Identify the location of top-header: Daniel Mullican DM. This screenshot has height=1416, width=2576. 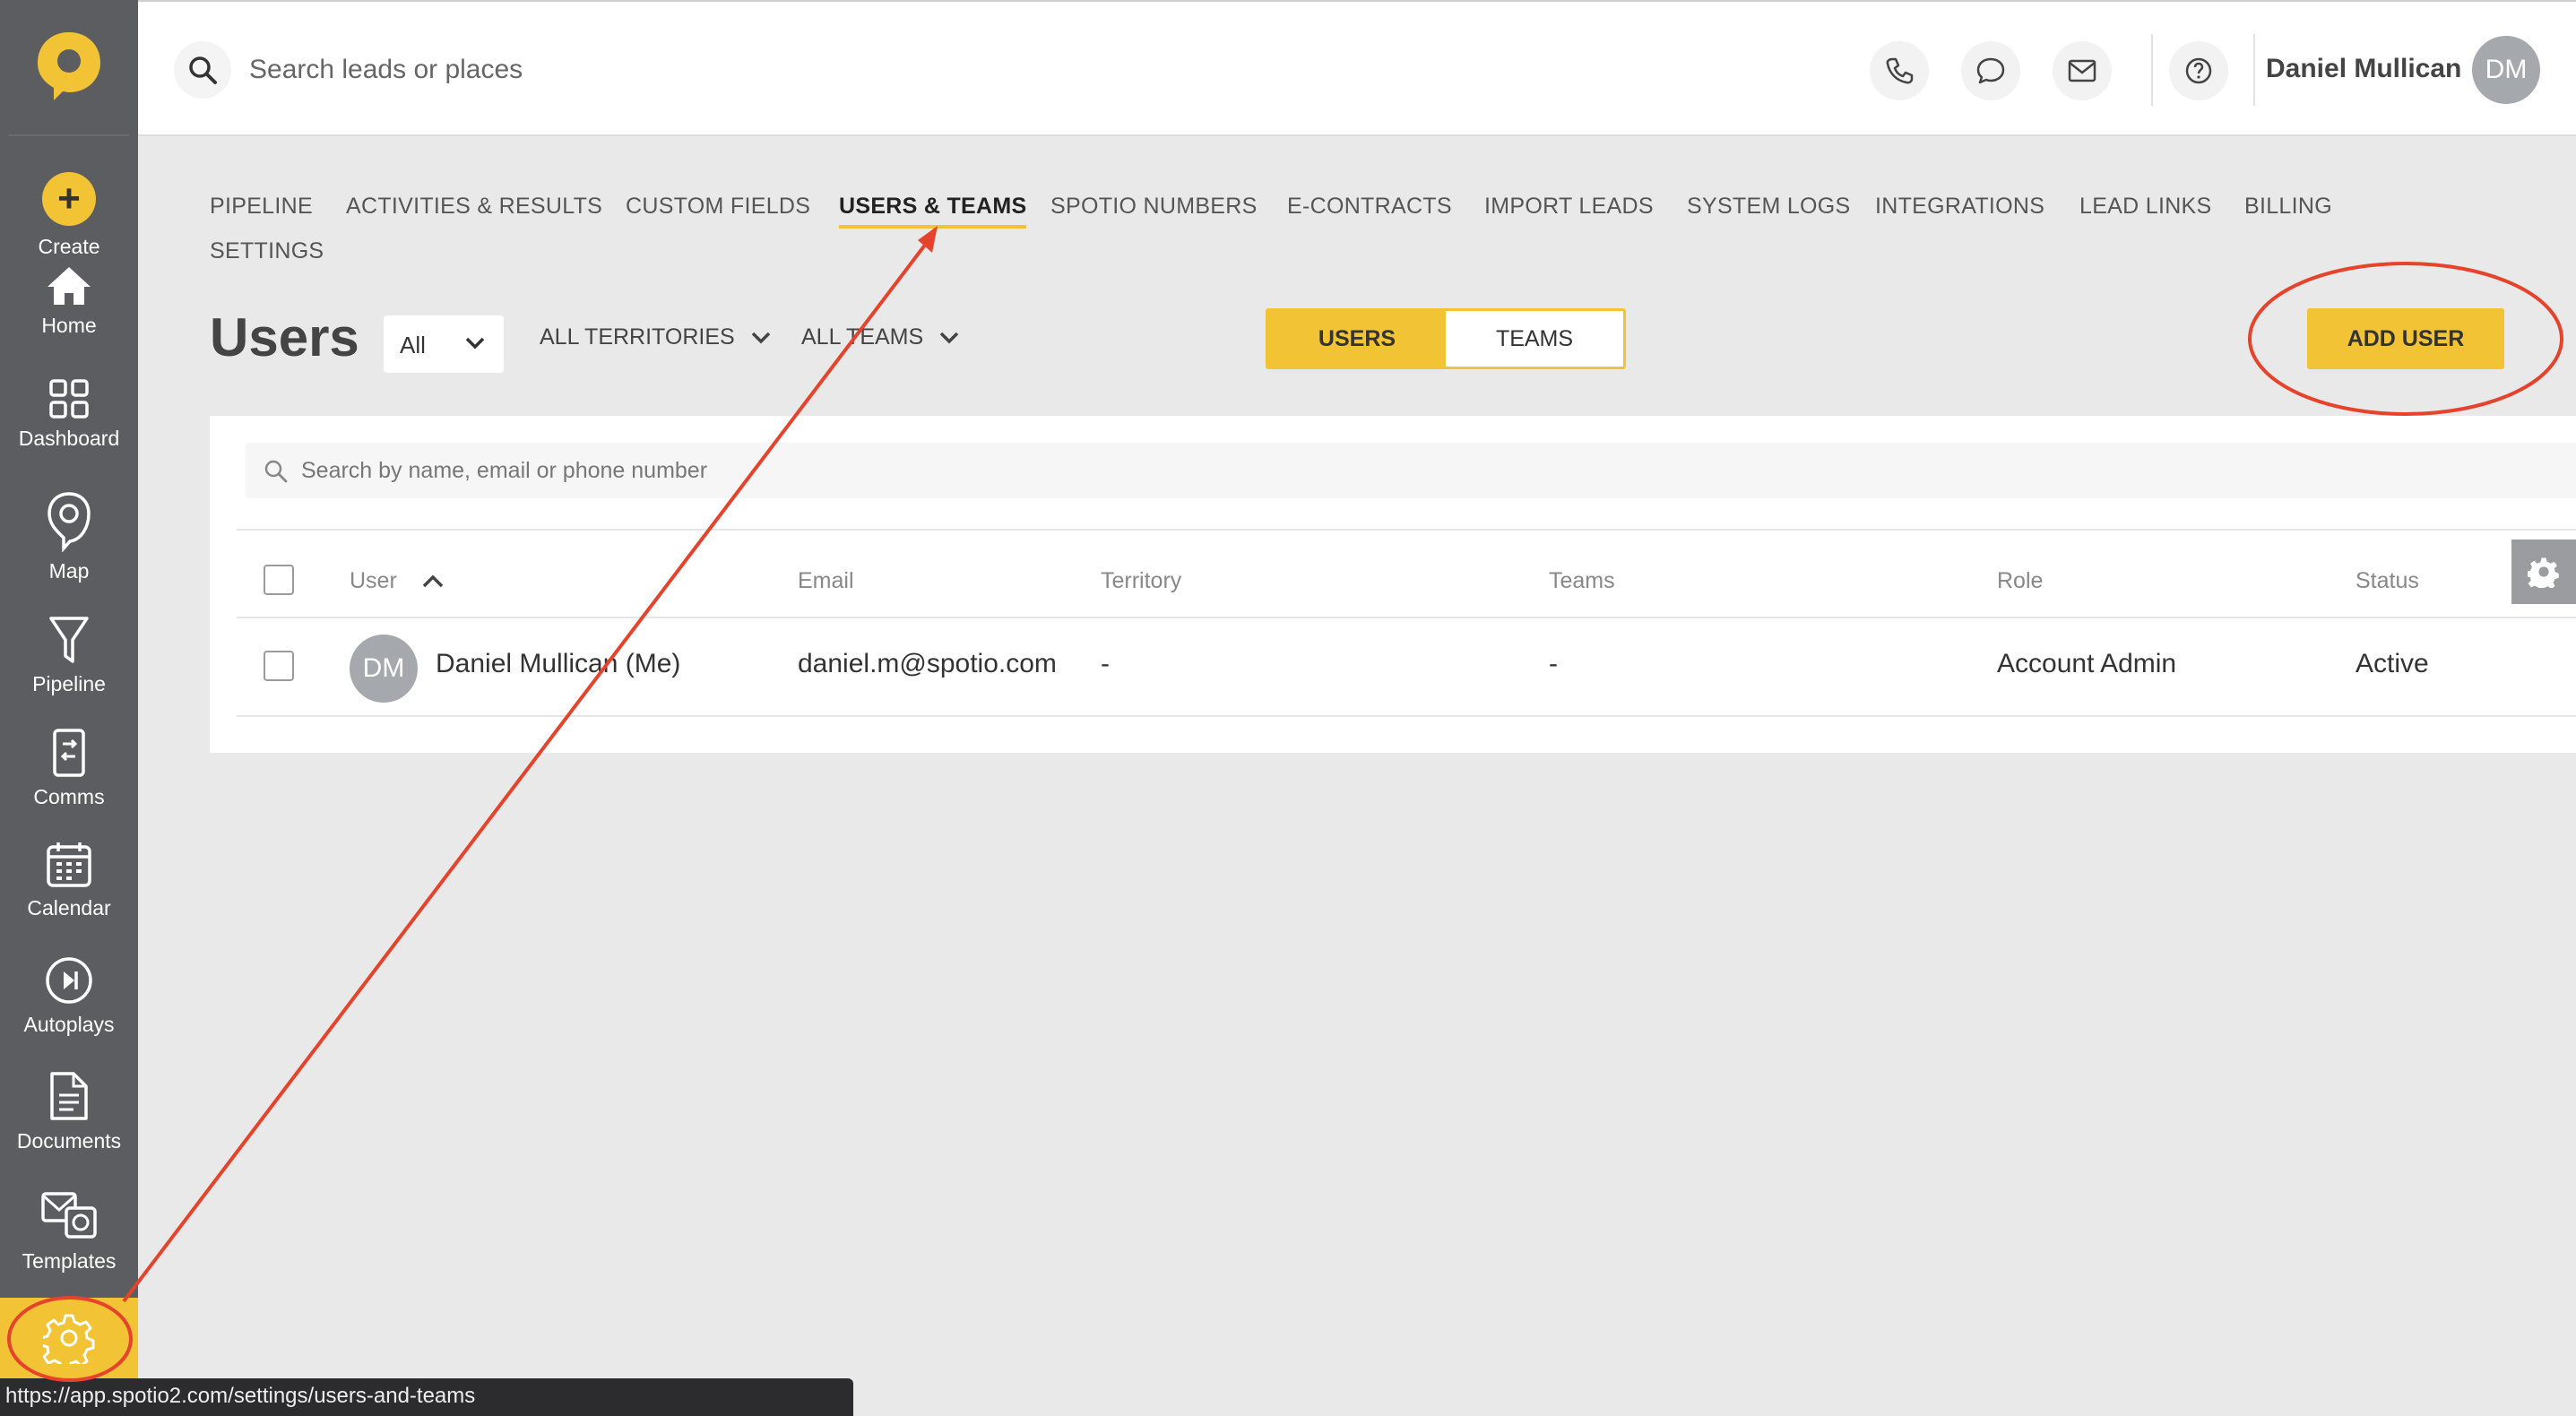
(1357, 68).